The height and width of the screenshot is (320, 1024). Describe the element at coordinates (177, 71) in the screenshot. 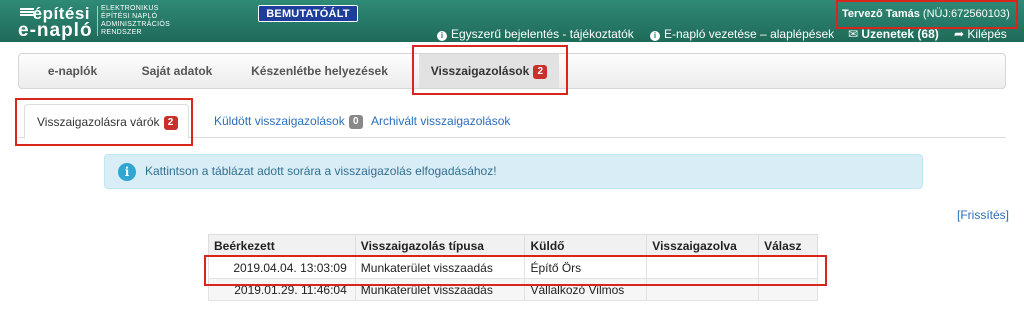

I see `nav-own-data: Saját adatok` at that location.